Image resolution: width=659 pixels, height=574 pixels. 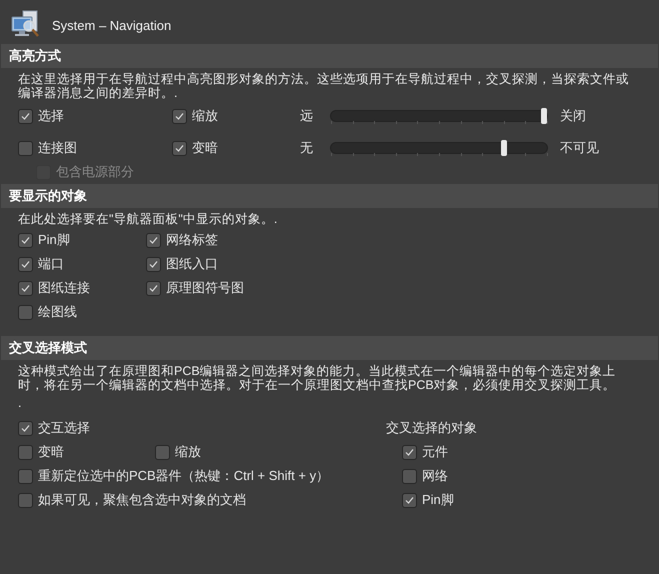 What do you see at coordinates (19, 402) in the screenshot?
I see `section-description: .` at bounding box center [19, 402].